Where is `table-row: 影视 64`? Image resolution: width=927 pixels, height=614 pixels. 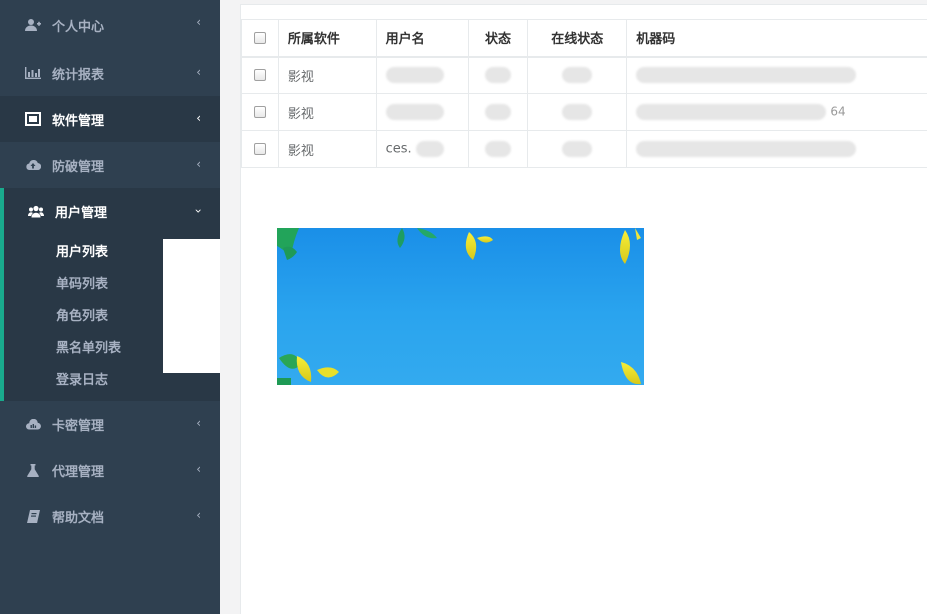 table-row: 影视 64 is located at coordinates (584, 112).